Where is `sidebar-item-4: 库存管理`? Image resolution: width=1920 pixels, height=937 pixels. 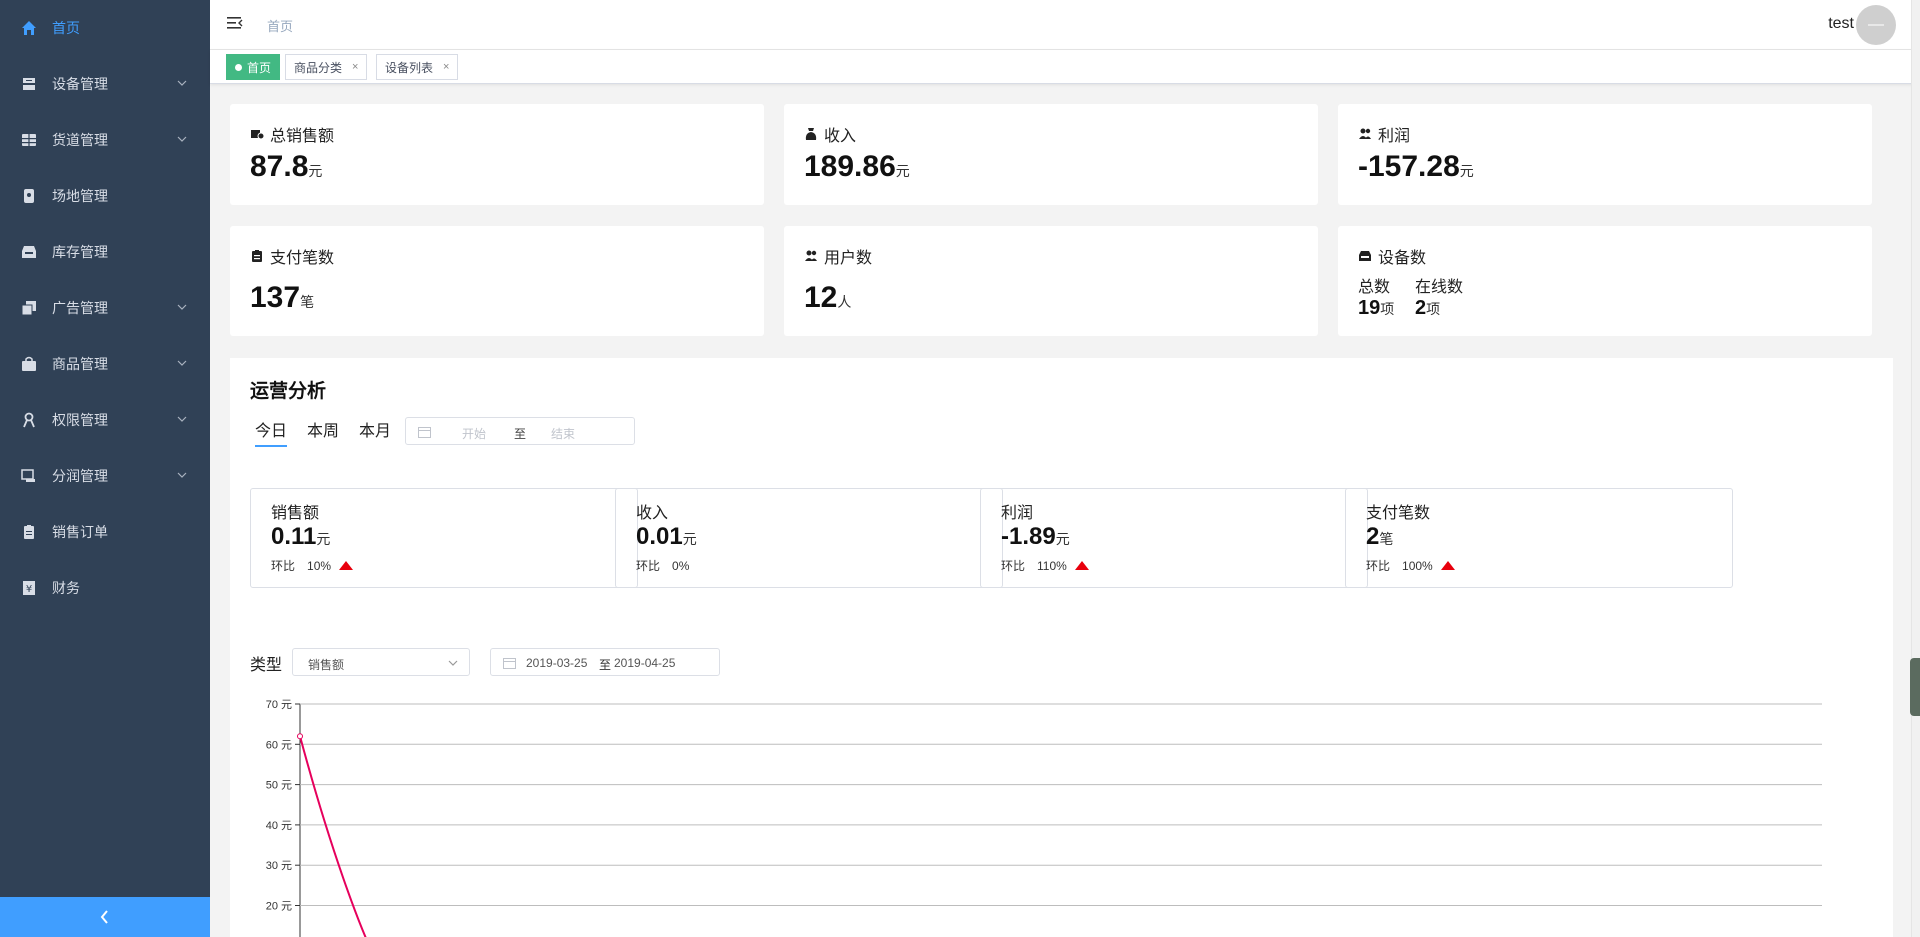 sidebar-item-4: 库存管理 is located at coordinates (105, 252).